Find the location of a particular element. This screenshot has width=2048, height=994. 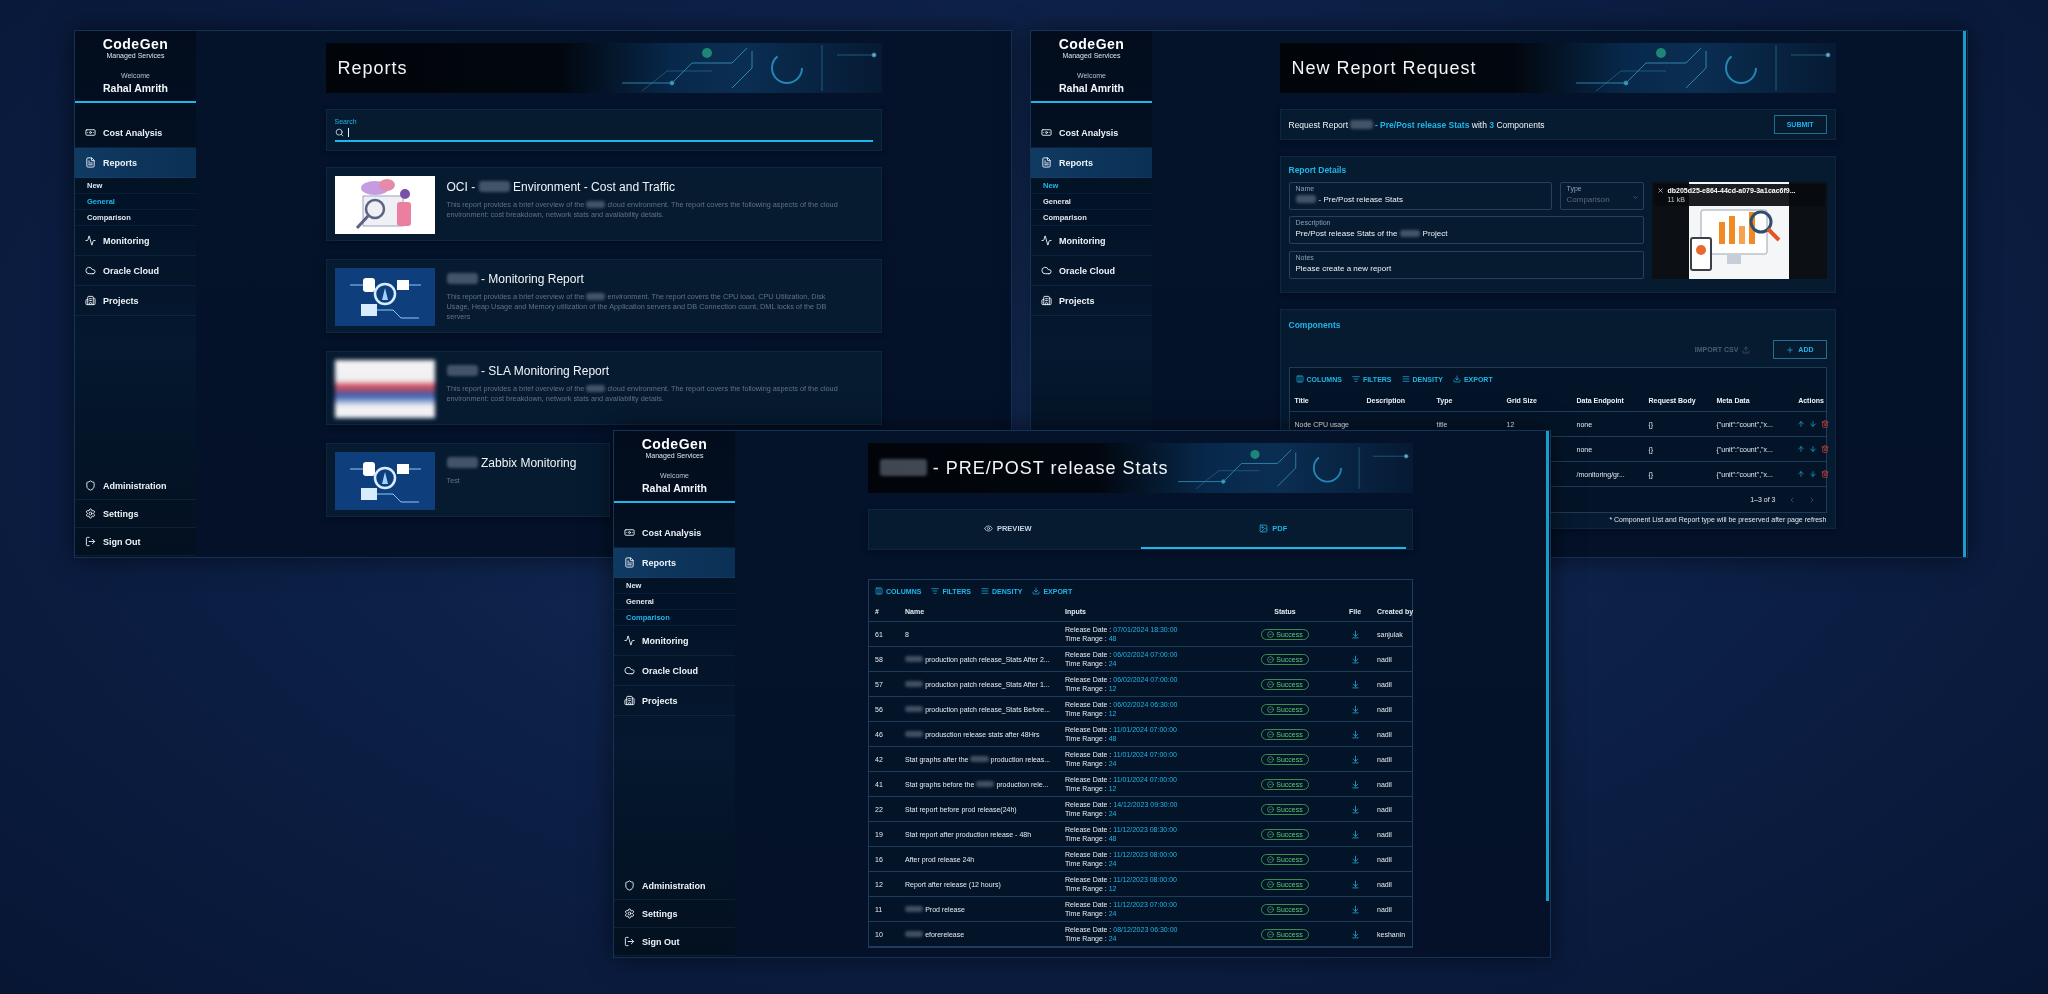

caret-icon is located at coordinates (1635, 197).